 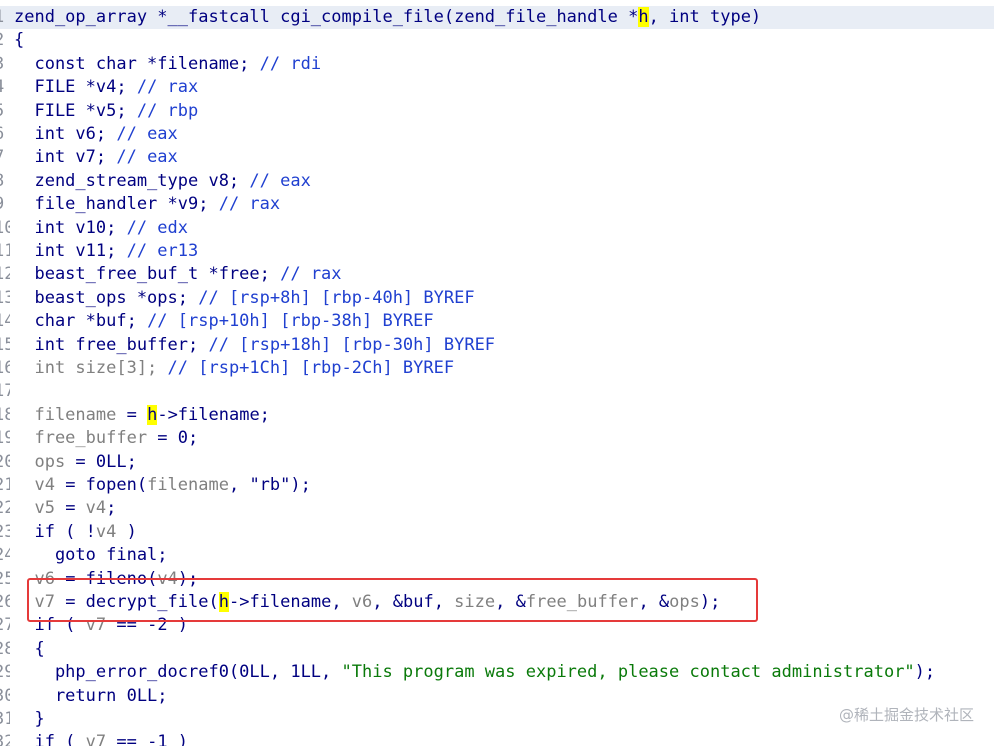 I want to click on code-token: // [rsp+8h] [rbp-40h] BYREF, so click(x=336, y=297).